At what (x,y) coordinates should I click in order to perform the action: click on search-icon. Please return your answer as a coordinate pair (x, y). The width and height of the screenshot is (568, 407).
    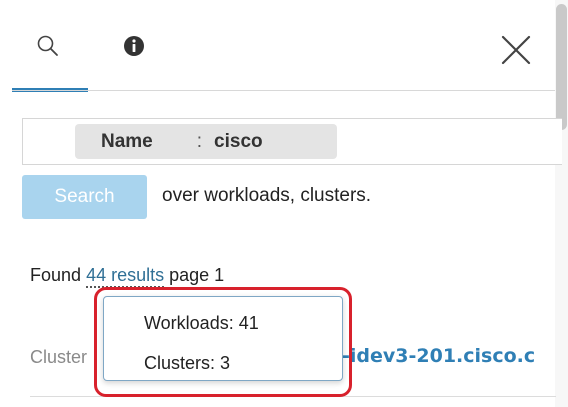
    Looking at the image, I should click on (47, 45).